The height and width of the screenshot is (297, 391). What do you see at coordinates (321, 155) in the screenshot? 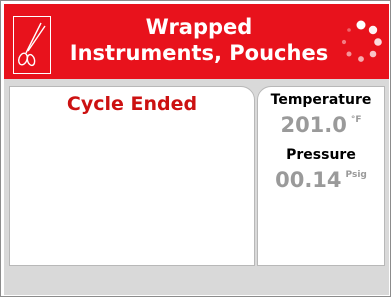
I see `pressure-label: Pressure` at bounding box center [321, 155].